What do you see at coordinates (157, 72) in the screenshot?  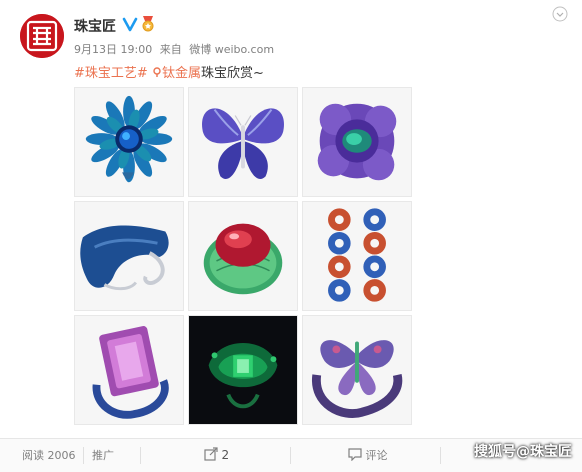 I see `link-icon` at bounding box center [157, 72].